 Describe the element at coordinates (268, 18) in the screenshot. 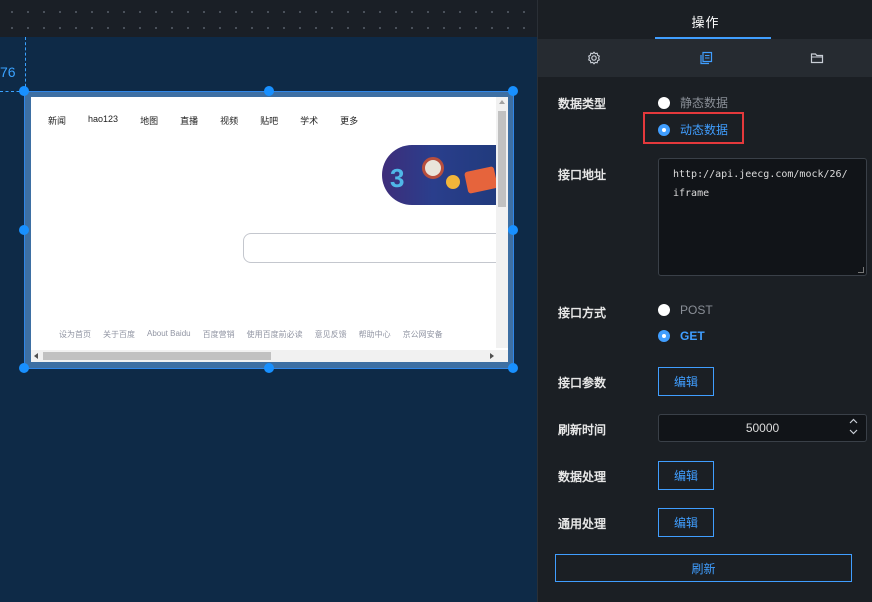

I see `canvas-grid-band` at that location.